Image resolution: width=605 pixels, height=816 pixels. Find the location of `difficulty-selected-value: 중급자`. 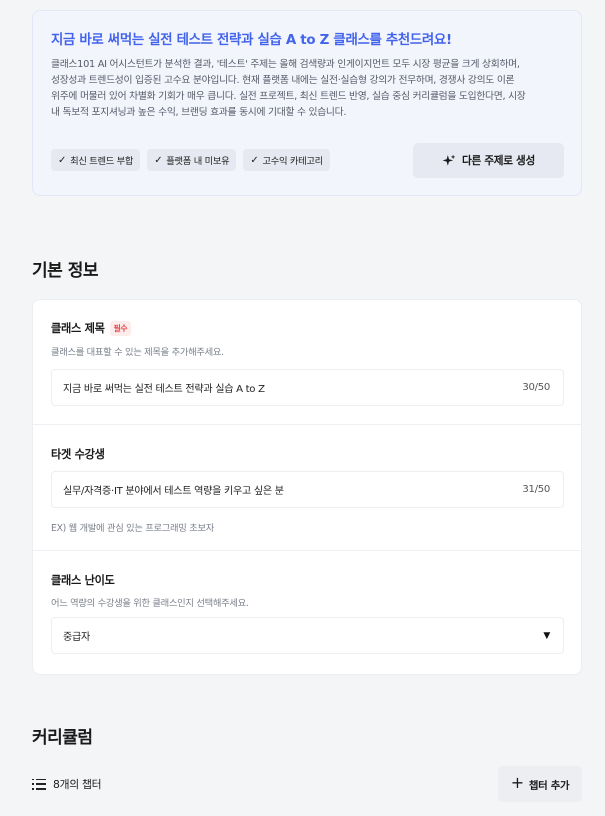

difficulty-selected-value: 중급자 is located at coordinates (76, 637).